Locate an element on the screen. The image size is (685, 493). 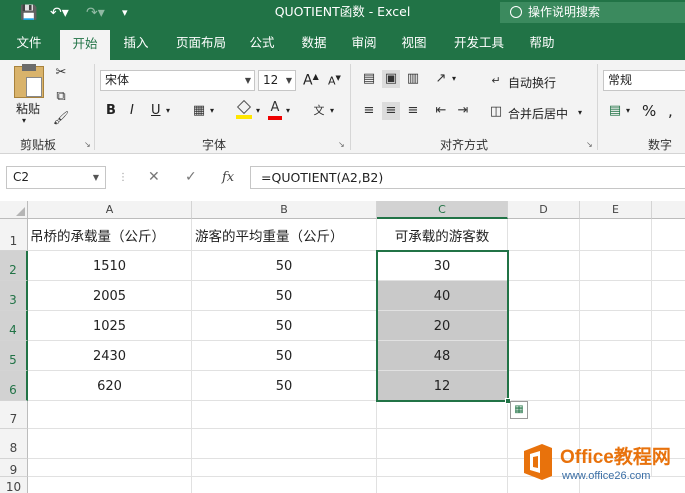
quick-analysis-icon: ▦ is located at coordinates (519, 410).